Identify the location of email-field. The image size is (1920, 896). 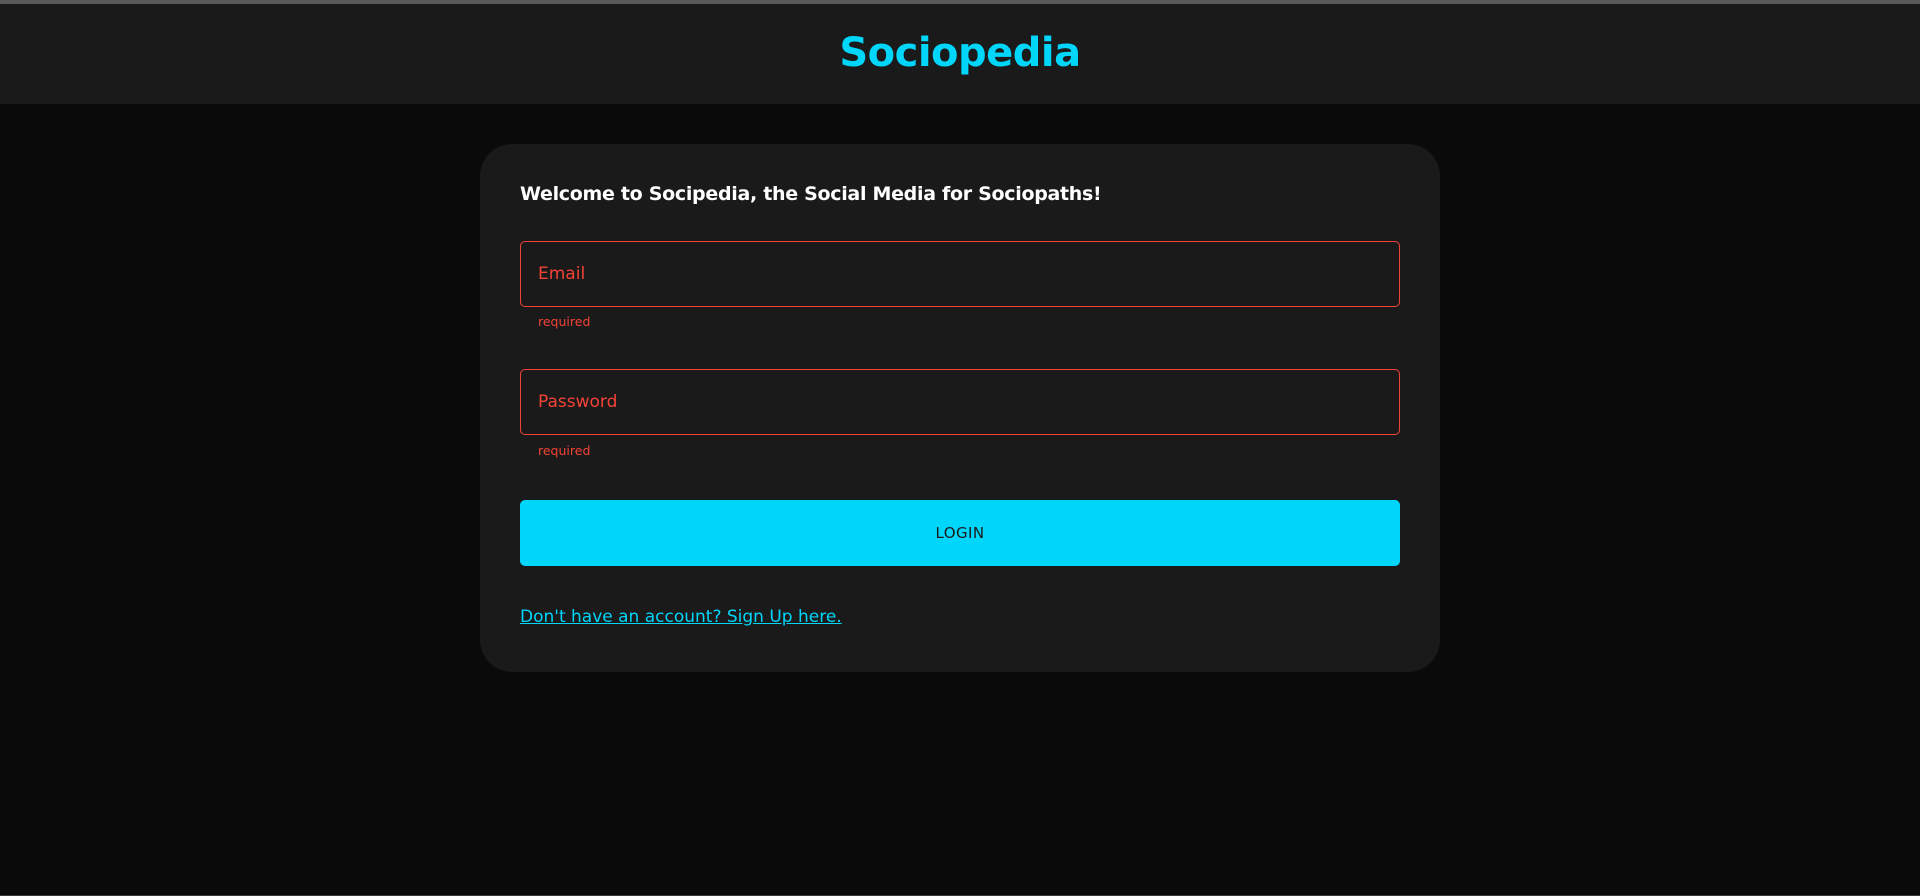
(960, 274).